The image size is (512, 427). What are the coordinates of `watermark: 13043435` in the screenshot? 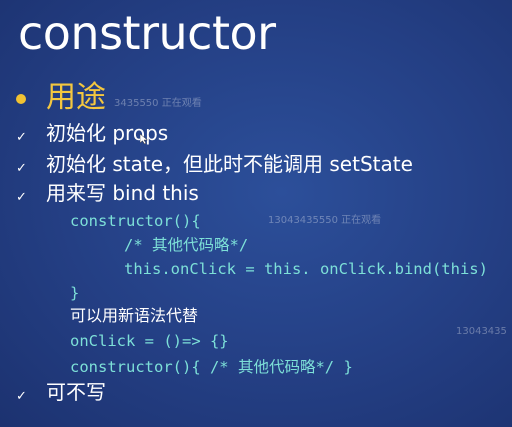 It's located at (481, 331).